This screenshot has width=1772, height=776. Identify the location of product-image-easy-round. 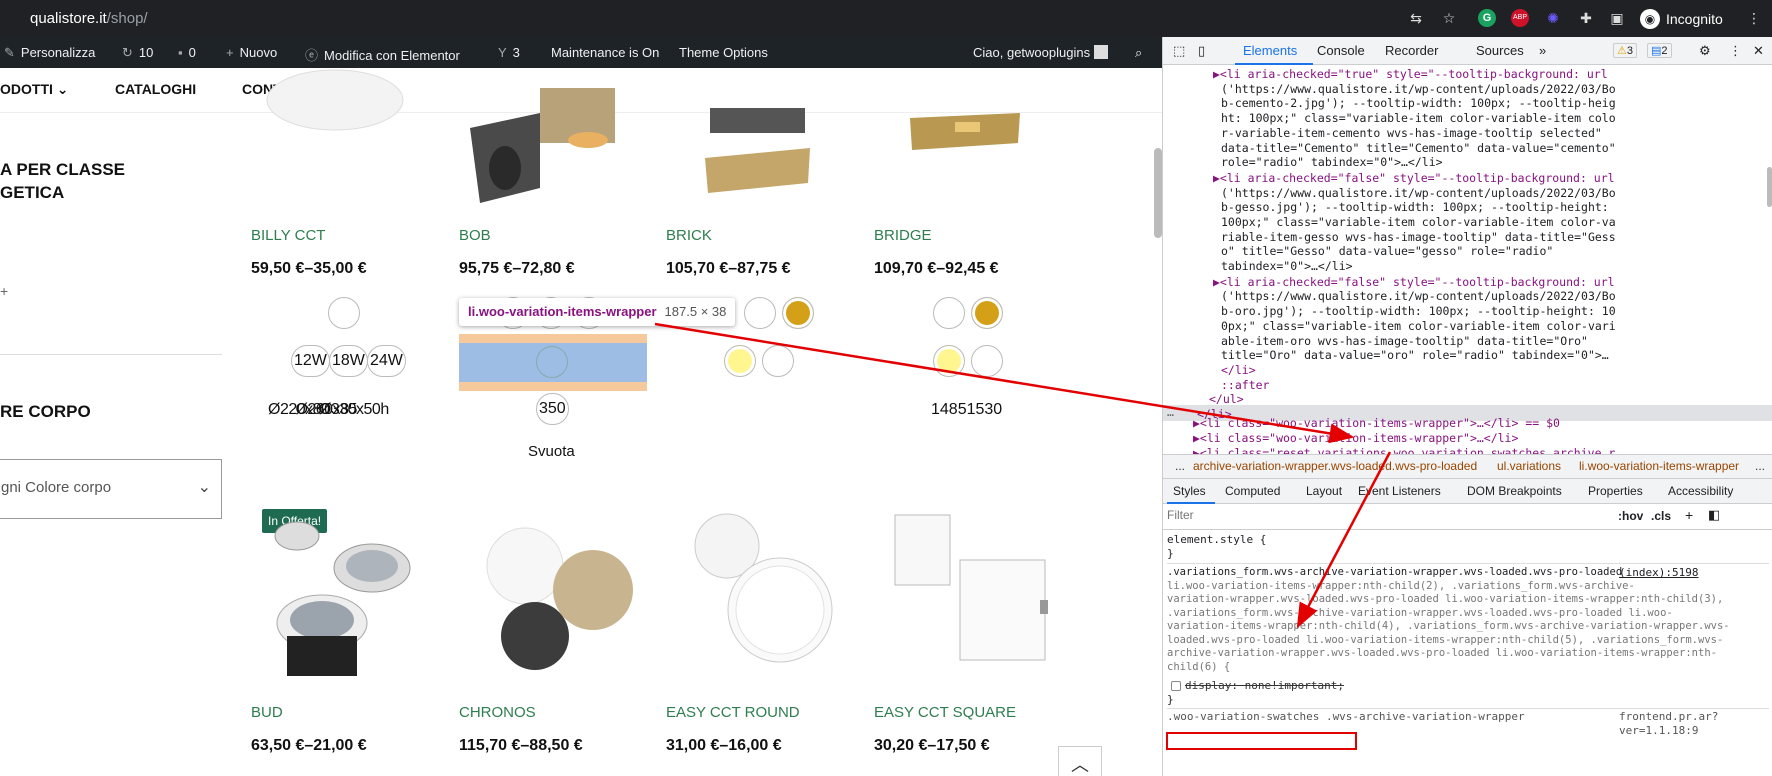
(760, 588).